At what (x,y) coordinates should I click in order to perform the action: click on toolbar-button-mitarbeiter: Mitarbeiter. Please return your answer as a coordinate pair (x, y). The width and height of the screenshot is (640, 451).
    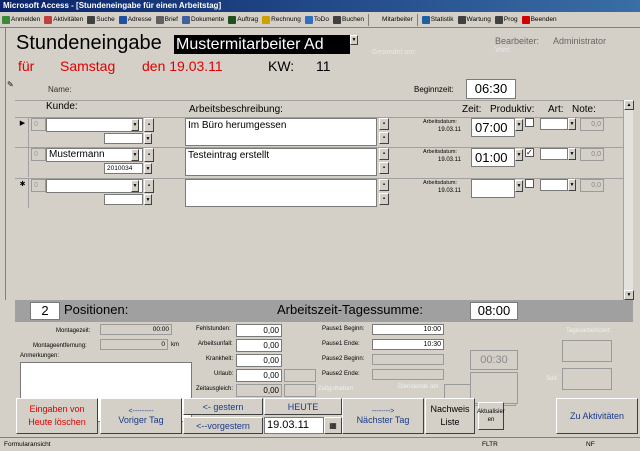
    Looking at the image, I should click on (393, 20).